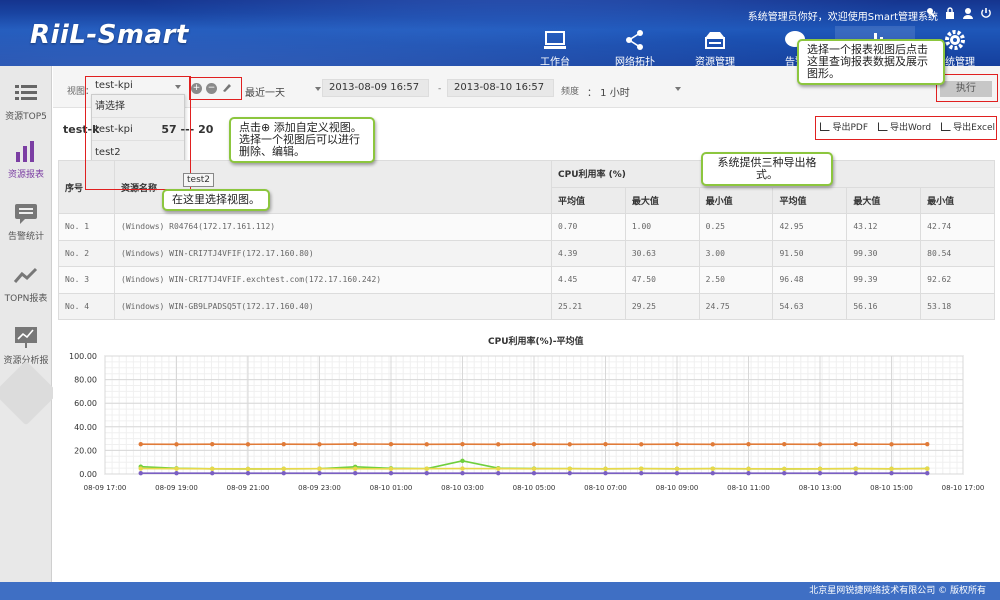 This screenshot has width=1000, height=600. What do you see at coordinates (26, 151) in the screenshot?
I see `bar-chart-icon` at bounding box center [26, 151].